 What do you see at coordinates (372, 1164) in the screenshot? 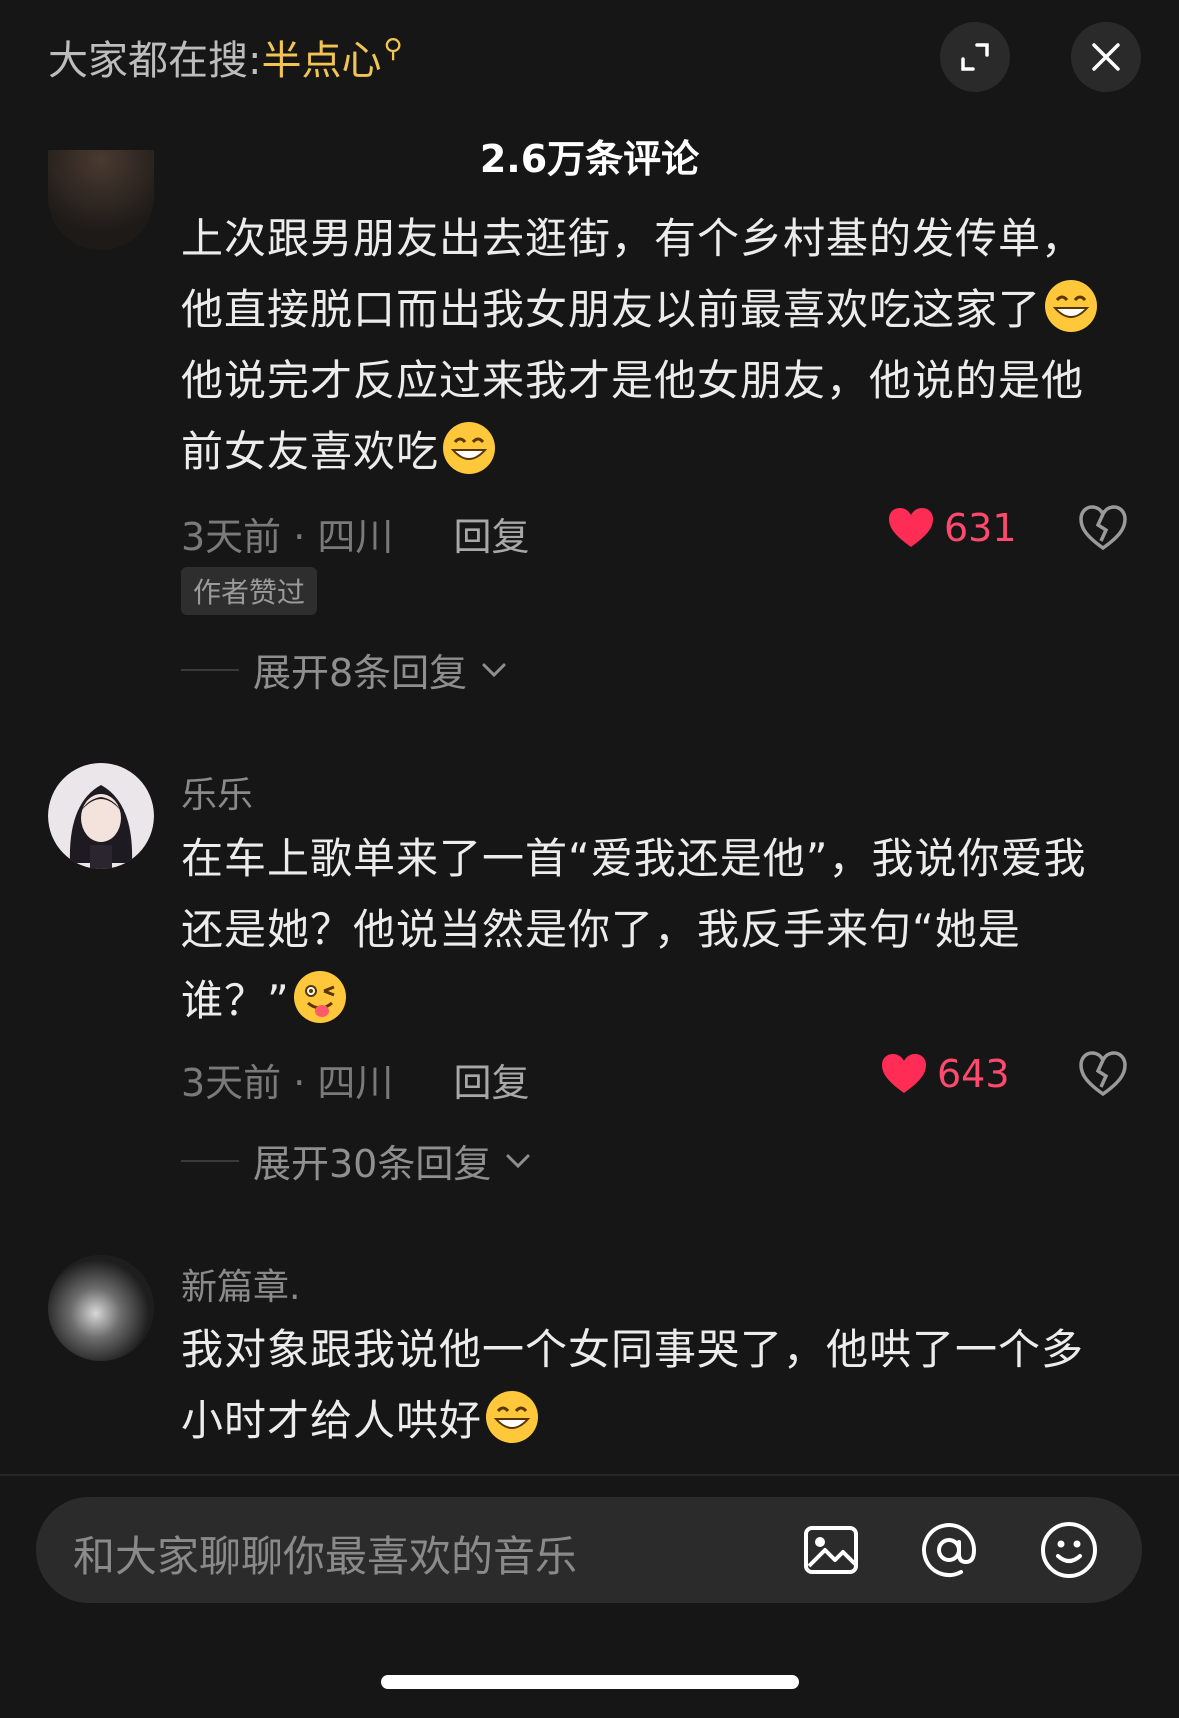
I see `expand-replies-label: 展开30条回复` at bounding box center [372, 1164].